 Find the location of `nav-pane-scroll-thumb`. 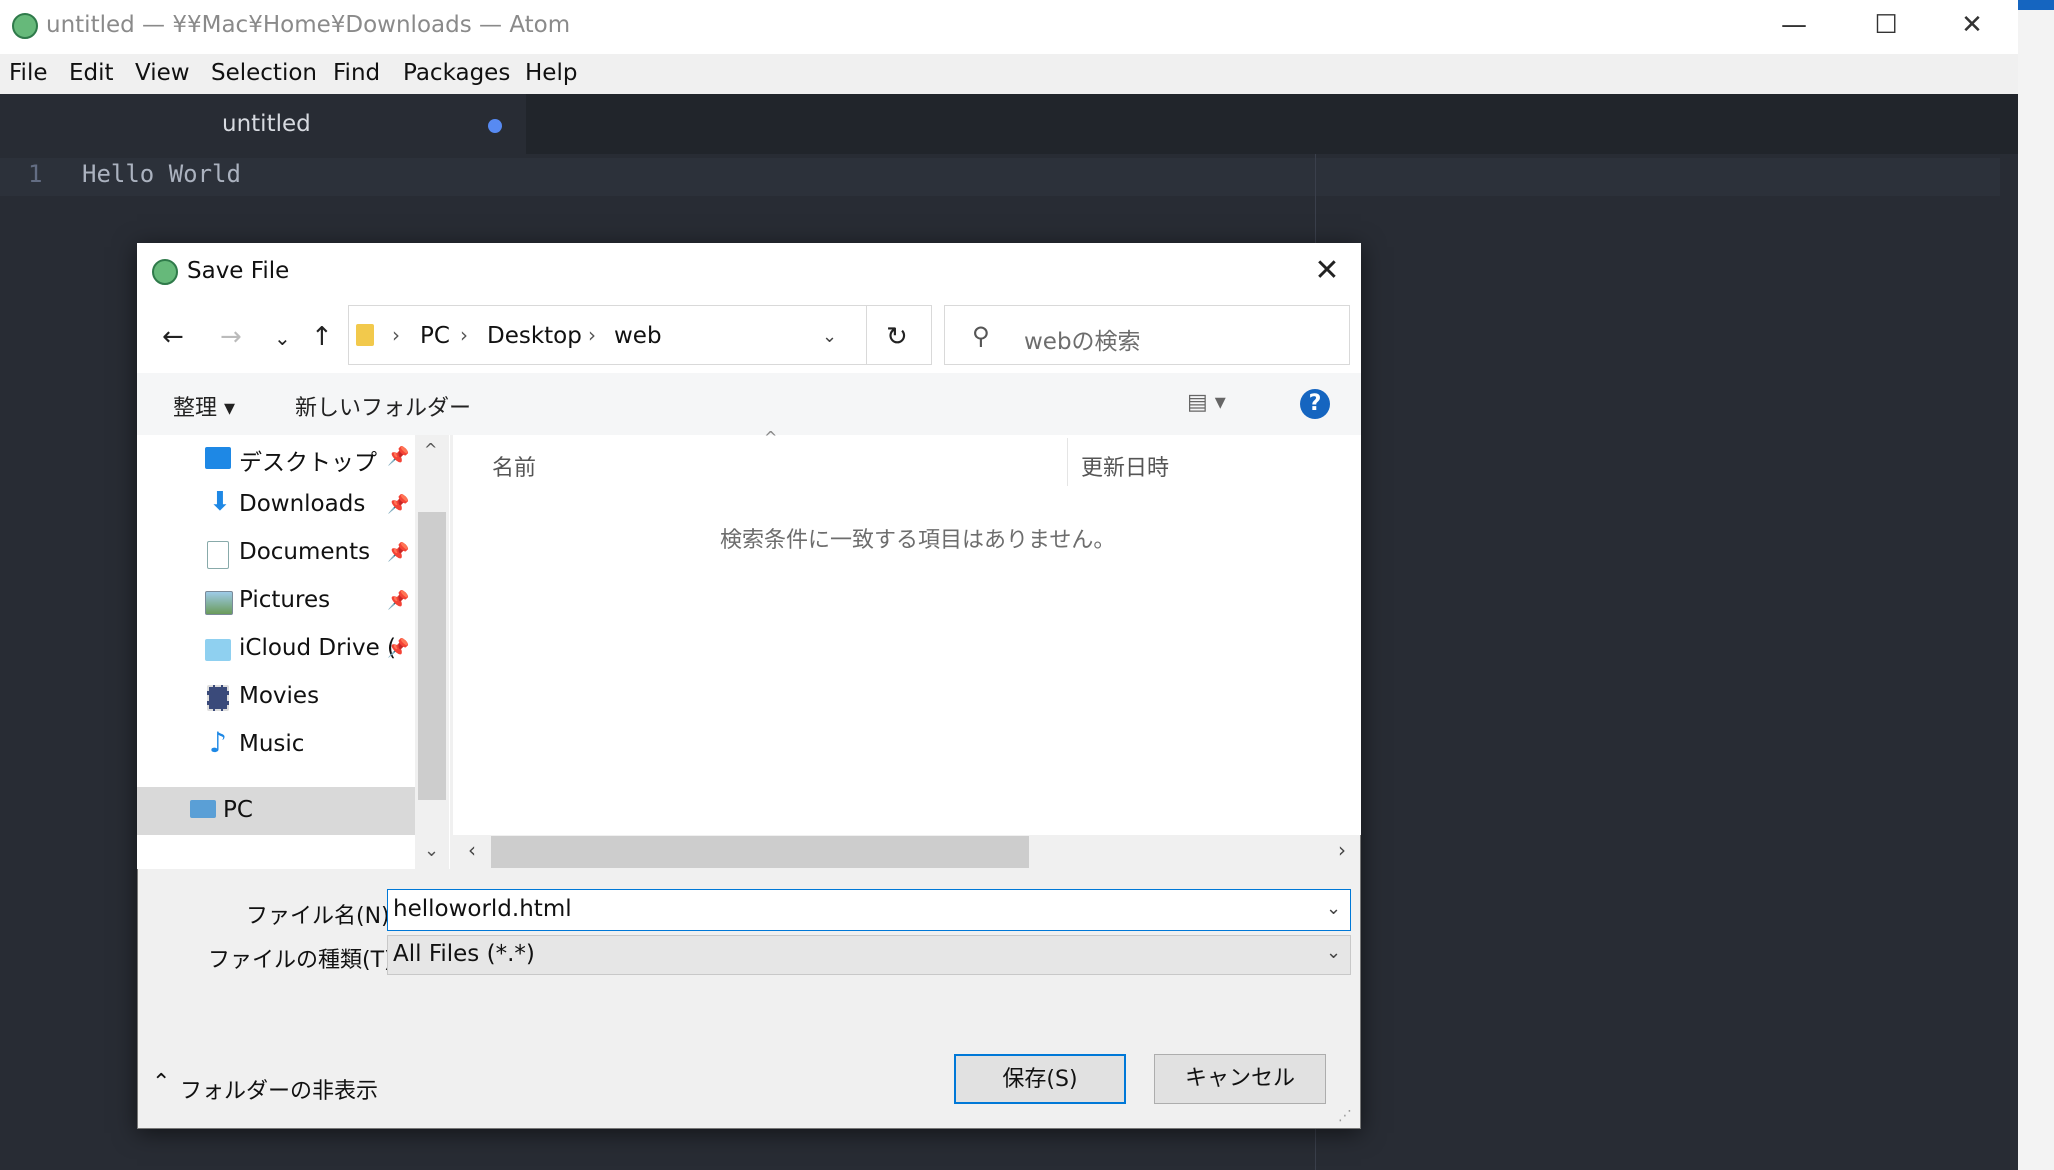

nav-pane-scroll-thumb is located at coordinates (432, 656).